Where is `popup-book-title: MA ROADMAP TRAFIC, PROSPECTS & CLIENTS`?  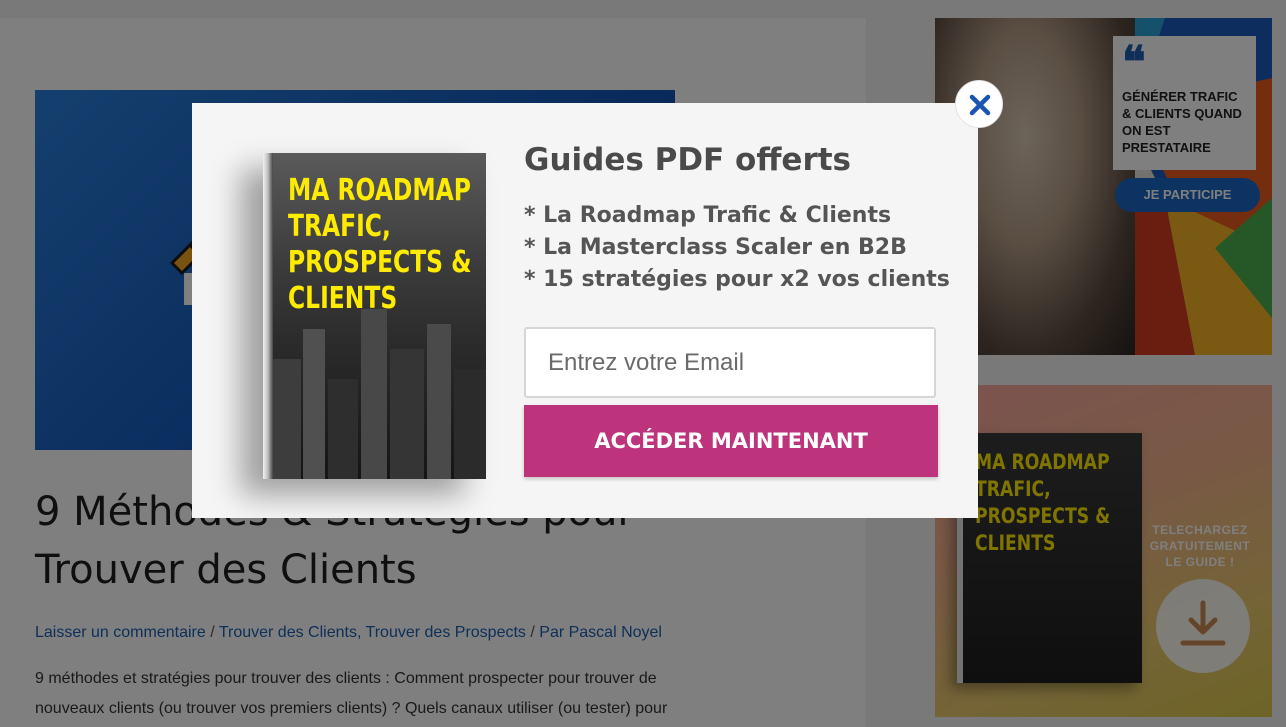 popup-book-title: MA ROADMAP TRAFIC, PROSPECTS & CLIENTS is located at coordinates (380, 244).